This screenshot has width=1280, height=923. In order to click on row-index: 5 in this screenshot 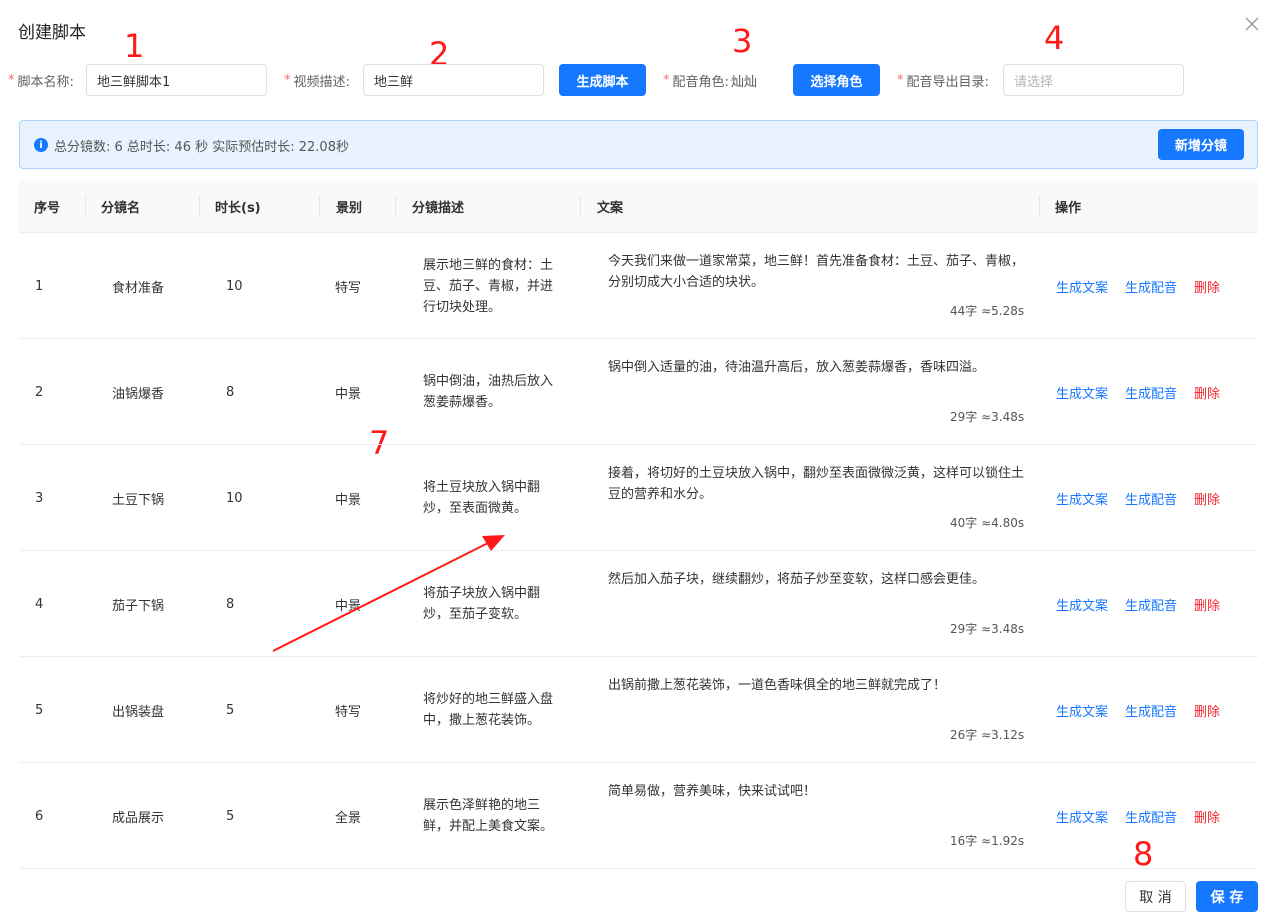, I will do `click(39, 710)`.